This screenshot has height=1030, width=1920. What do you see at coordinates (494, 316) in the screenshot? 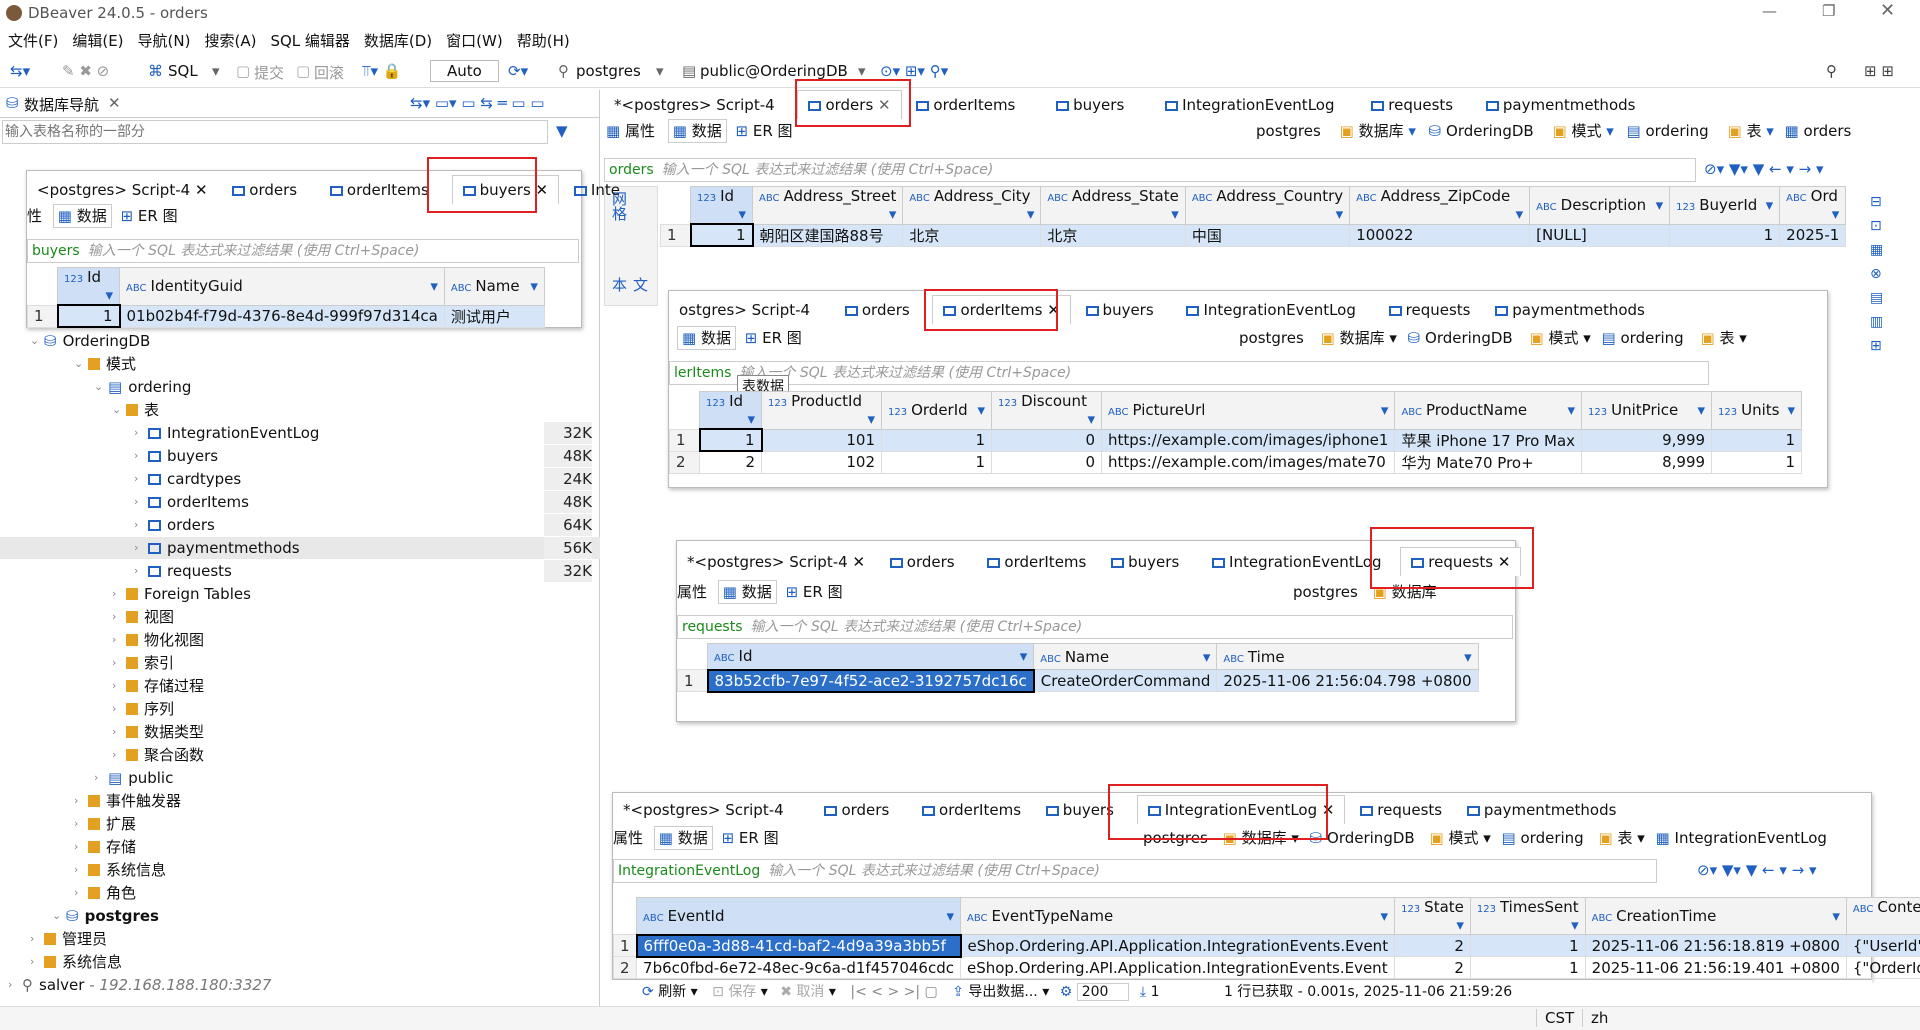
I see `table-cell: 测试用户` at bounding box center [494, 316].